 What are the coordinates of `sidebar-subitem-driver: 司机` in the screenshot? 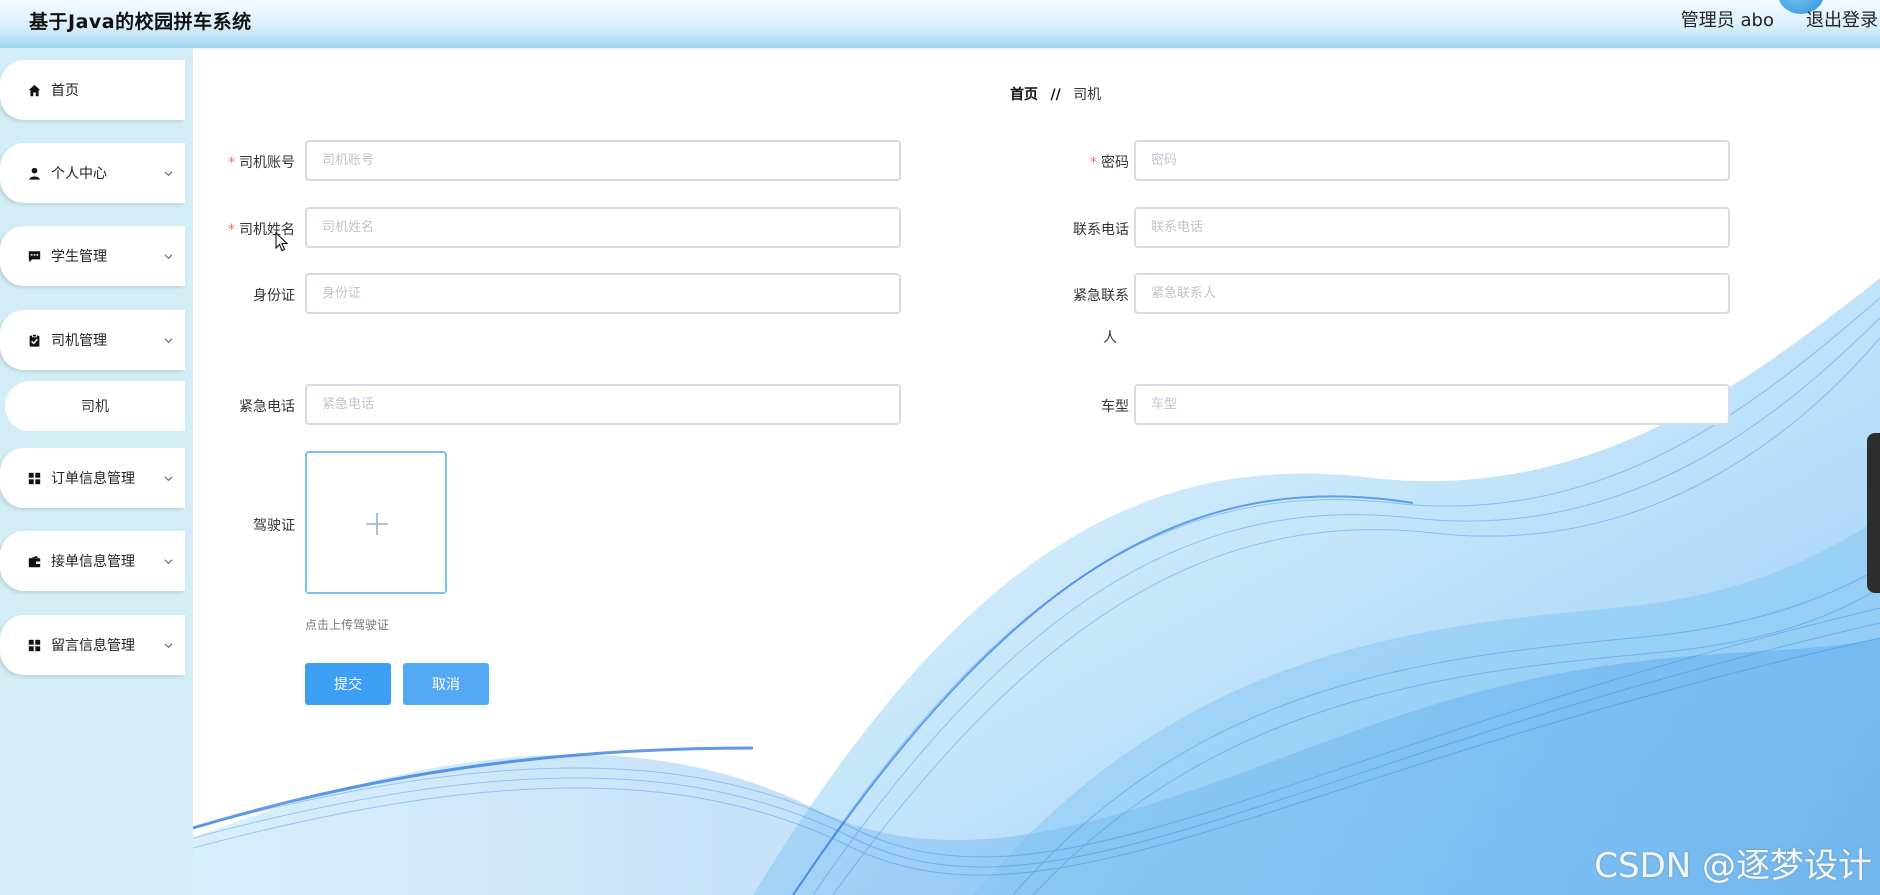 It's located at (95, 406).